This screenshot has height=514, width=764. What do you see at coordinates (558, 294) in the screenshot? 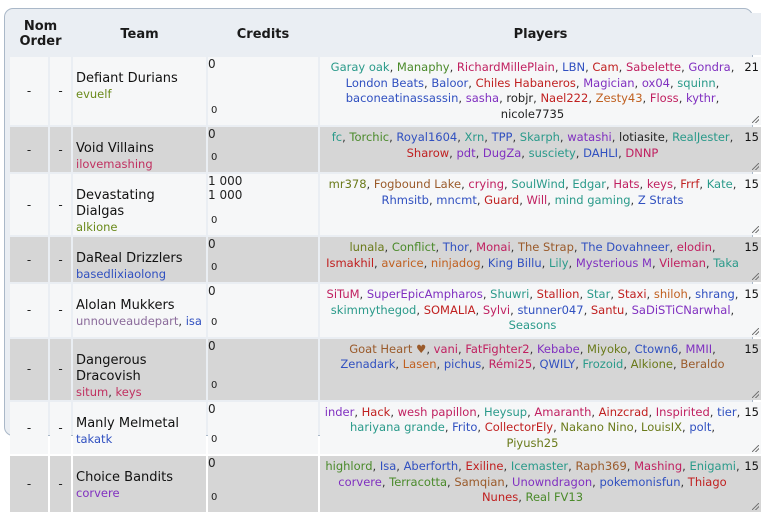
I see `player-link: Stallion` at bounding box center [558, 294].